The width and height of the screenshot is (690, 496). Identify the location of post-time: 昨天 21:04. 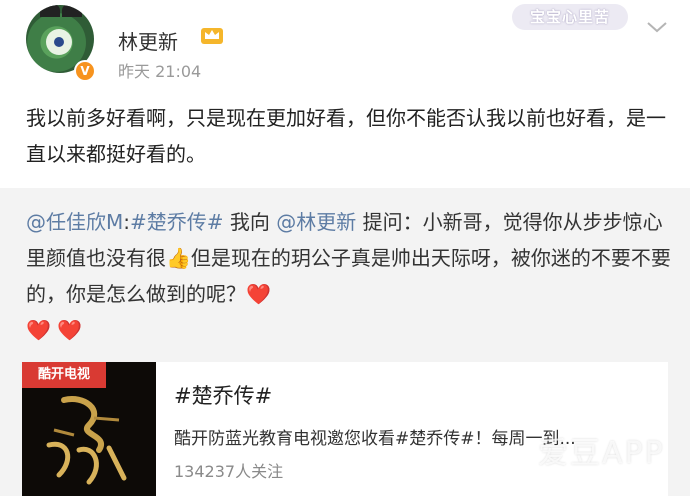
(160, 71).